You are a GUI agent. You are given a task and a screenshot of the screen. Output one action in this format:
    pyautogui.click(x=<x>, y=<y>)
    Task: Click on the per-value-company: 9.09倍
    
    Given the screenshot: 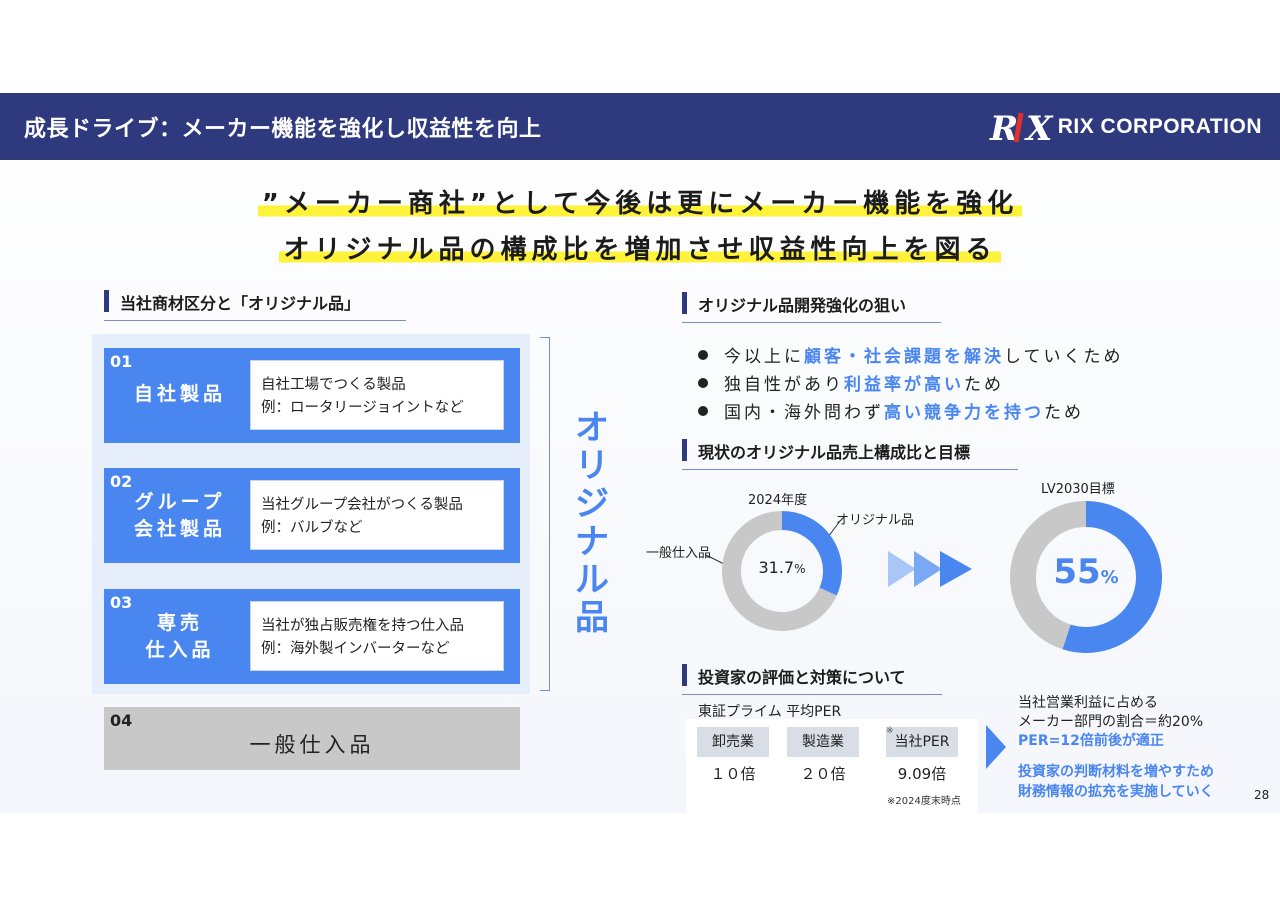 What is the action you would take?
    pyautogui.click(x=922, y=774)
    